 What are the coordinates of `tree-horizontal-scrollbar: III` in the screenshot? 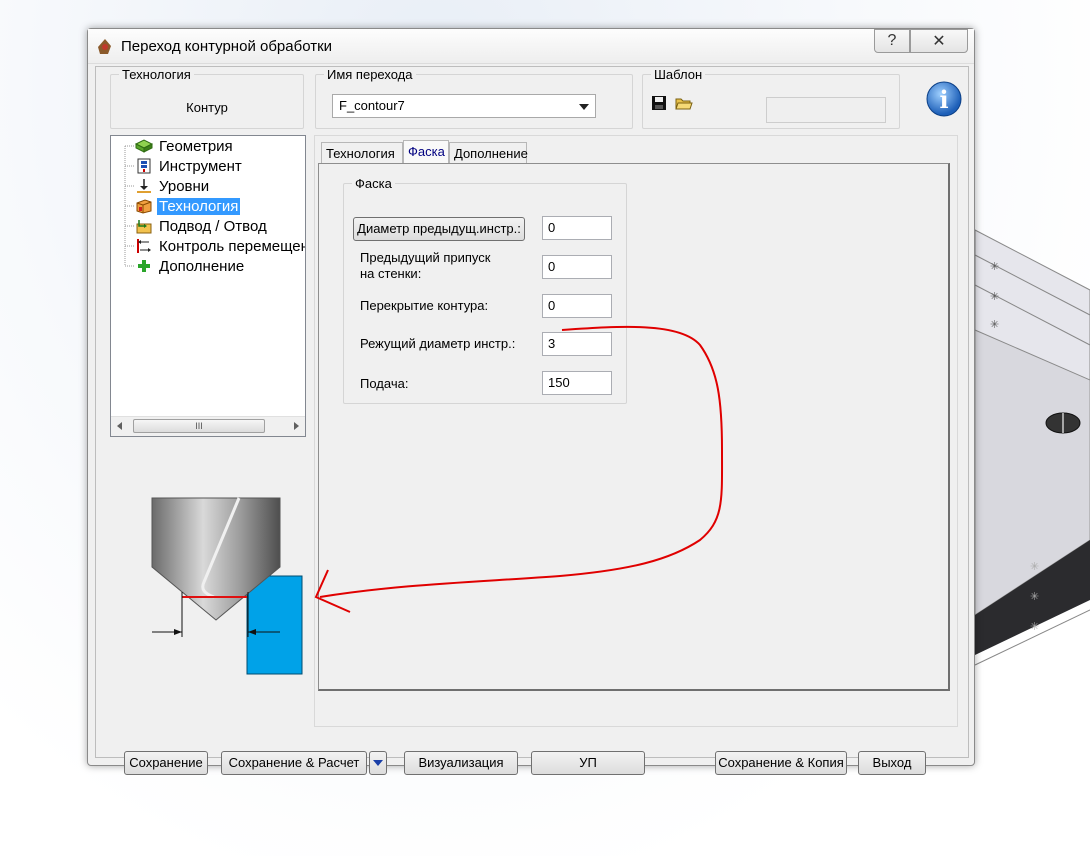 It's located at (208, 426).